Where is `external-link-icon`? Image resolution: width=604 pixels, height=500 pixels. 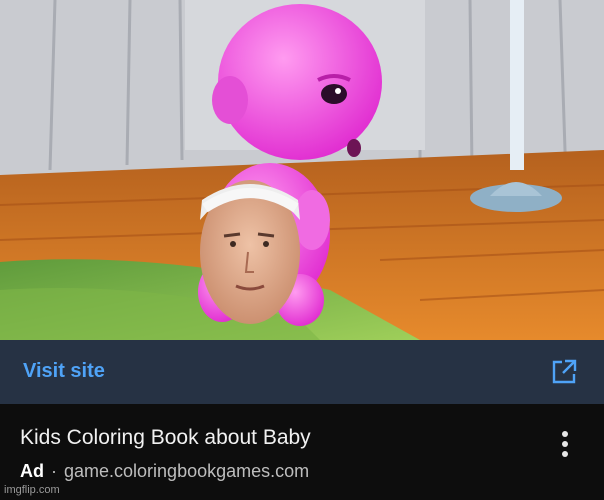 external-link-icon is located at coordinates (564, 372).